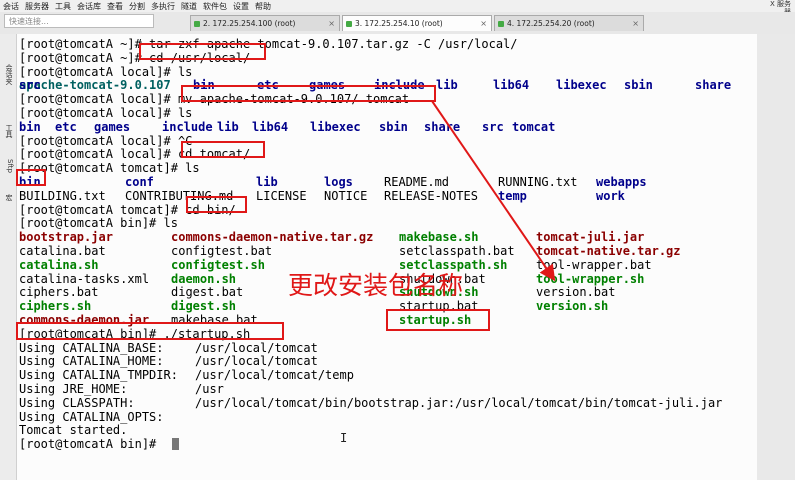  I want to click on annotation-arrow, so click(493, 191).